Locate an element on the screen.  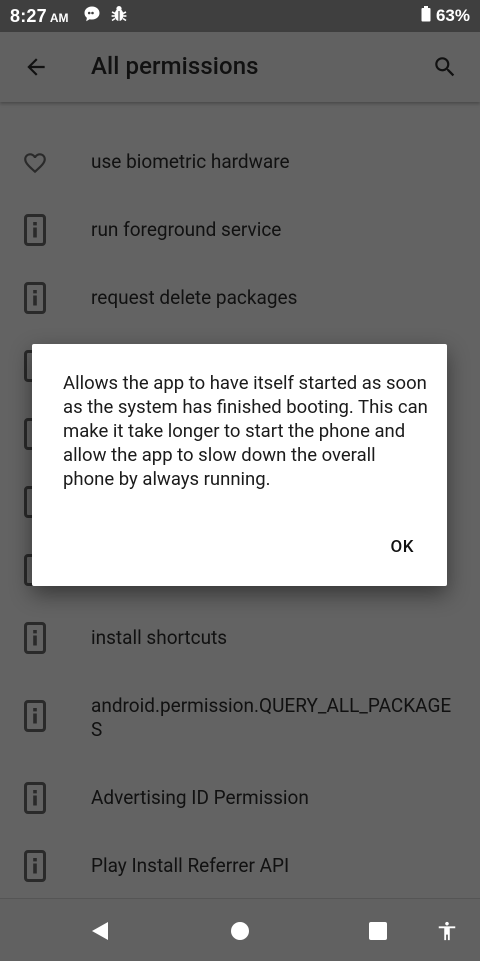
arrow-back-icon is located at coordinates (36, 67).